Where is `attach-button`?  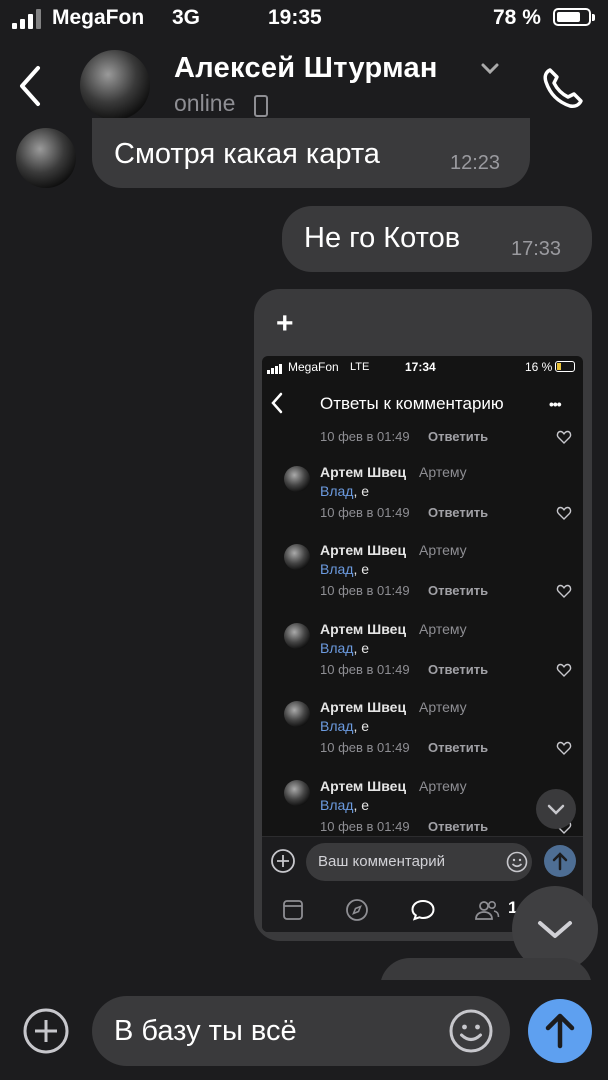
attach-button is located at coordinates (46, 1031).